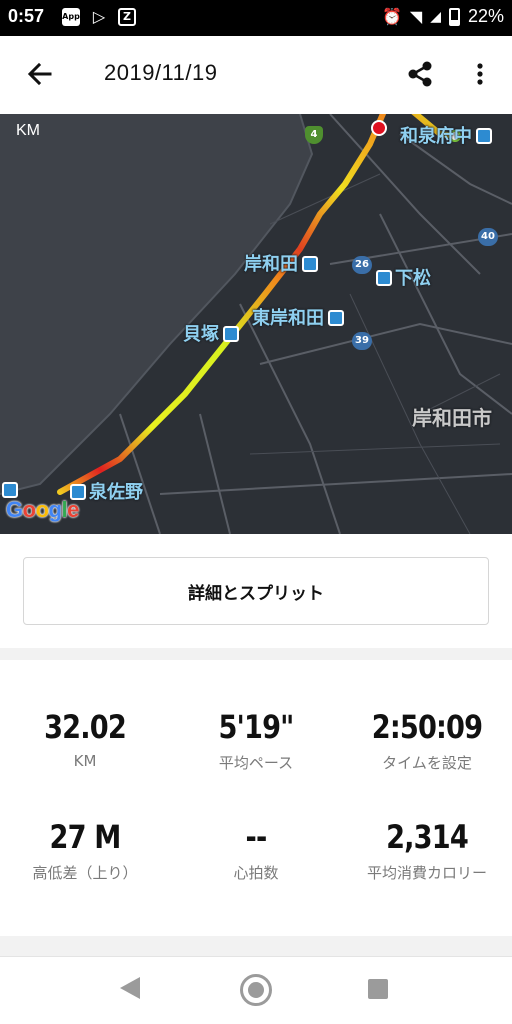 The height and width of the screenshot is (1024, 512). I want to click on stat-pace-label: 平均ペース, so click(256, 763).